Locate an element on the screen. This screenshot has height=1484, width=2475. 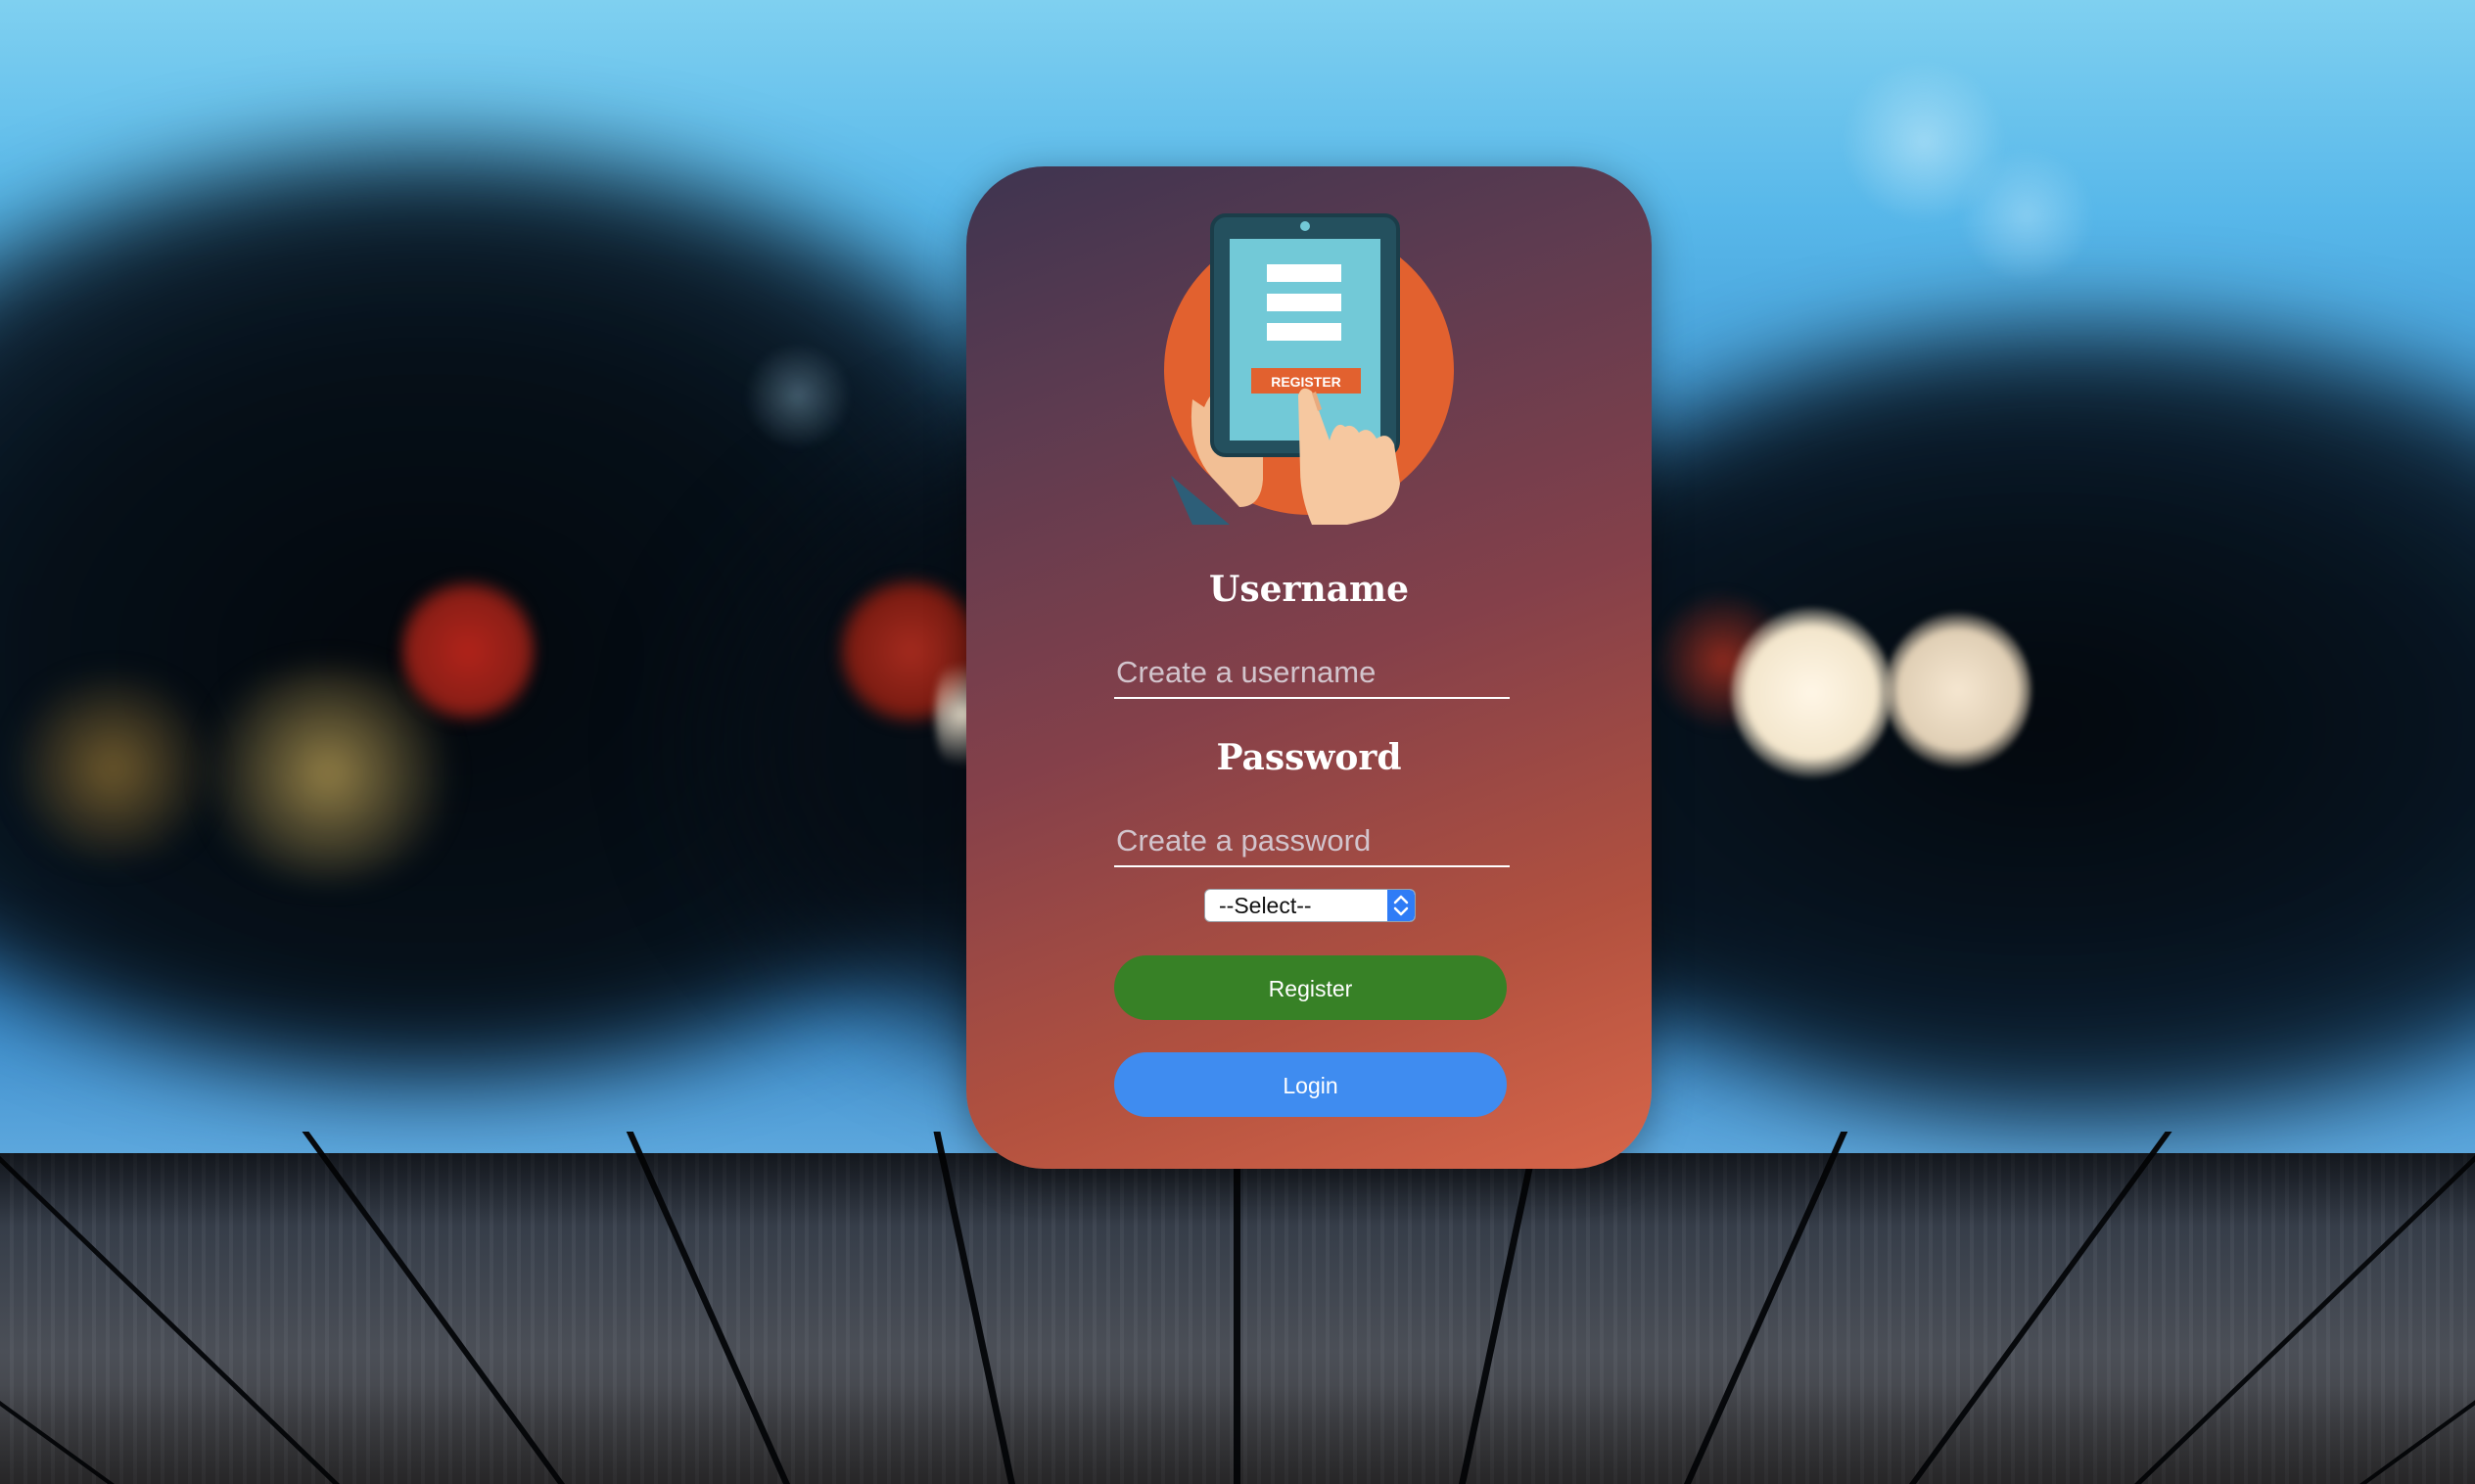
password-heading: Password is located at coordinates (1309, 757).